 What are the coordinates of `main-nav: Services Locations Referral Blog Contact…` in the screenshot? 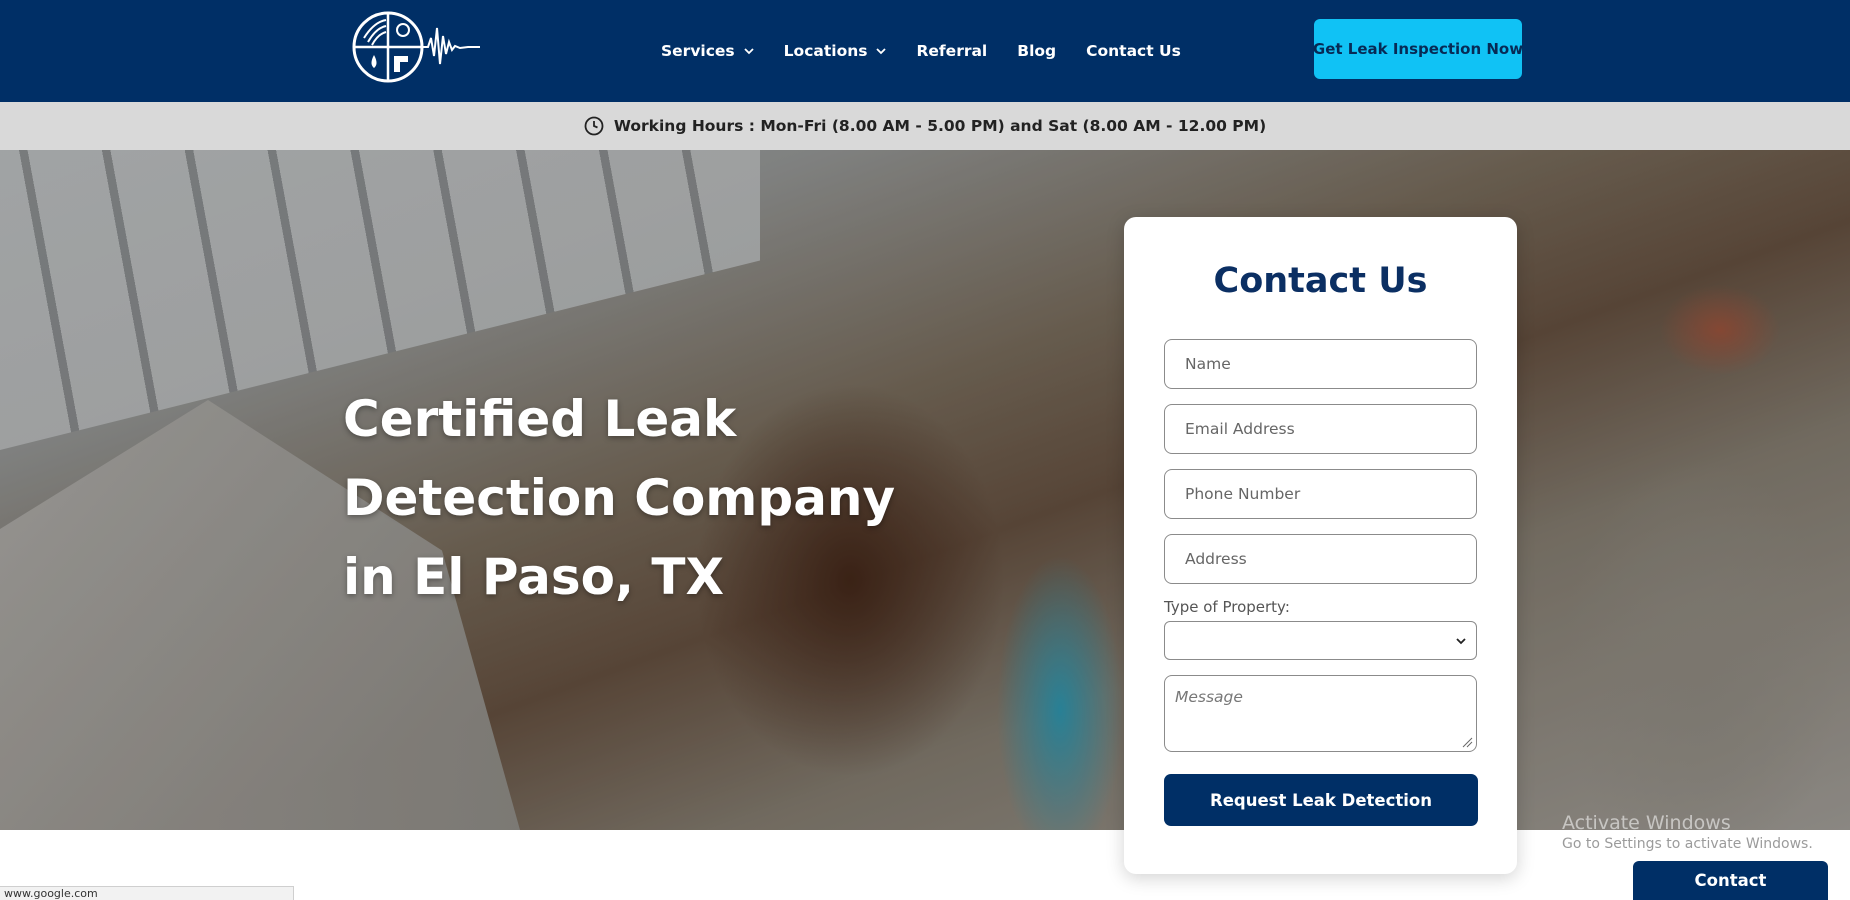 It's located at (936, 51).